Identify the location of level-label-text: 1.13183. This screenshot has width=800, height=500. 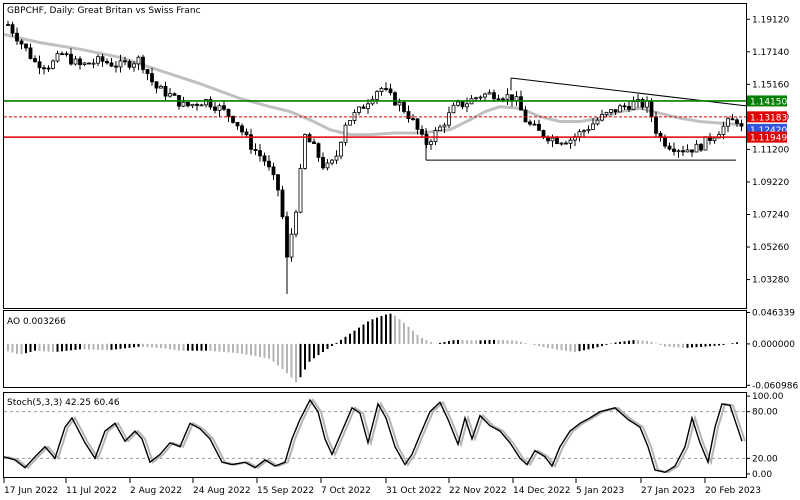
(768, 118).